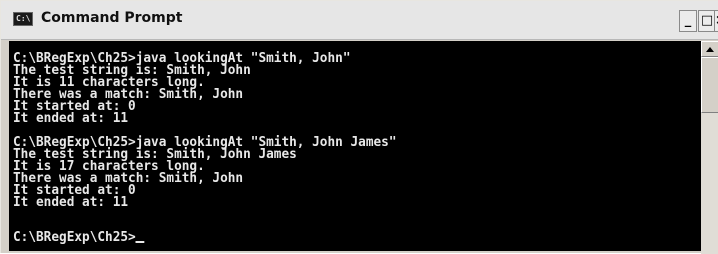 This screenshot has height=254, width=718. Describe the element at coordinates (709, 85) in the screenshot. I see `scroll-thumb` at that location.